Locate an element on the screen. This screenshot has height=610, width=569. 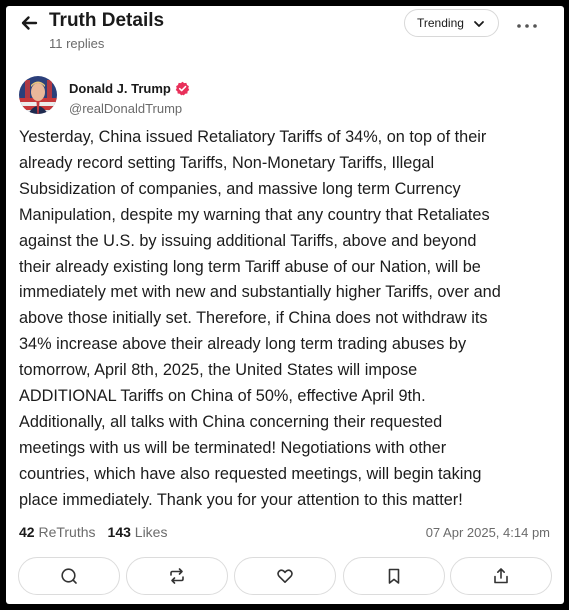
retruths-count: 42 is located at coordinates (27, 532).